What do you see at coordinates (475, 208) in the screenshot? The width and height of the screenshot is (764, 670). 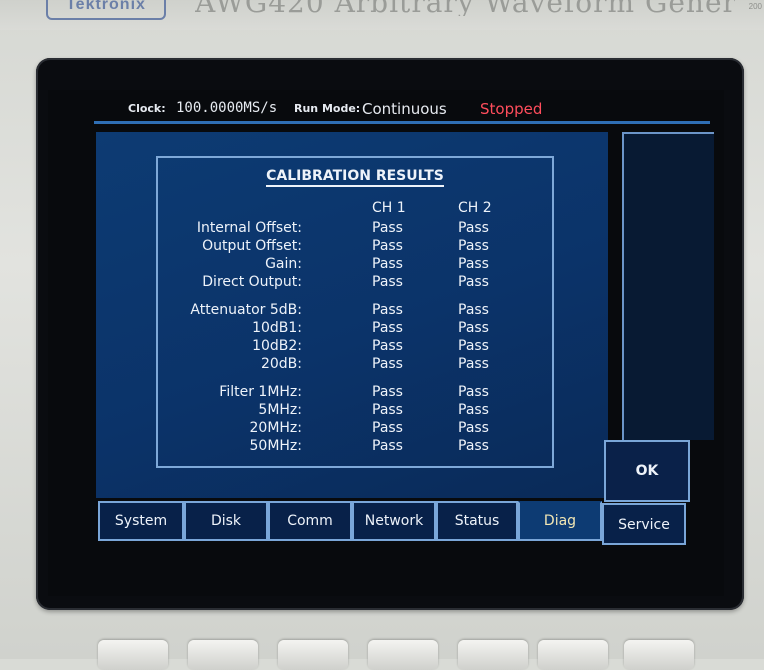 I see `column-header-ch2: CH 2` at bounding box center [475, 208].